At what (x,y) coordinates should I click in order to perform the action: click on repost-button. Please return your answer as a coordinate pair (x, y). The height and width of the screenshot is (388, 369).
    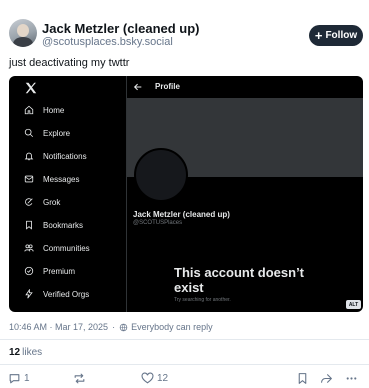
    Looking at the image, I should click on (79, 378).